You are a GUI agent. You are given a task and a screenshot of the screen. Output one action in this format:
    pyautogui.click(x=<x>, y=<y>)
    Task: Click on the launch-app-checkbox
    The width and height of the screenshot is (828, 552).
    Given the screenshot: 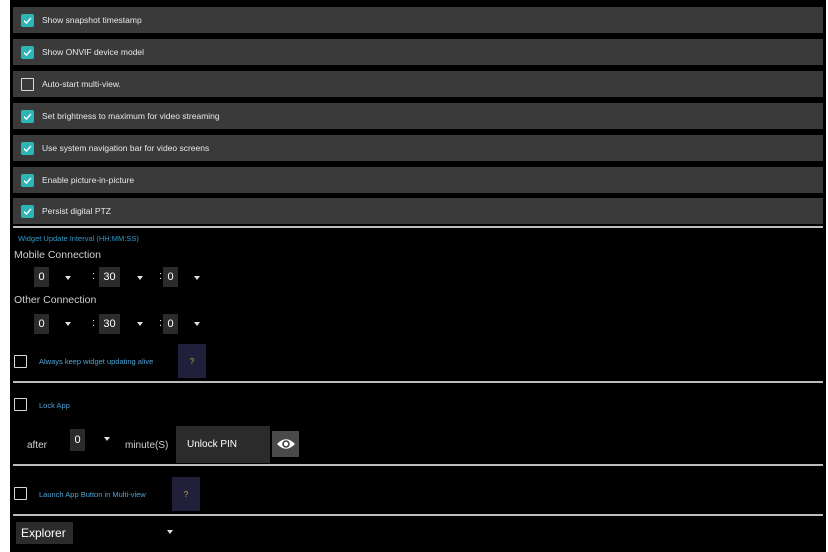 What is the action you would take?
    pyautogui.click(x=20, y=493)
    